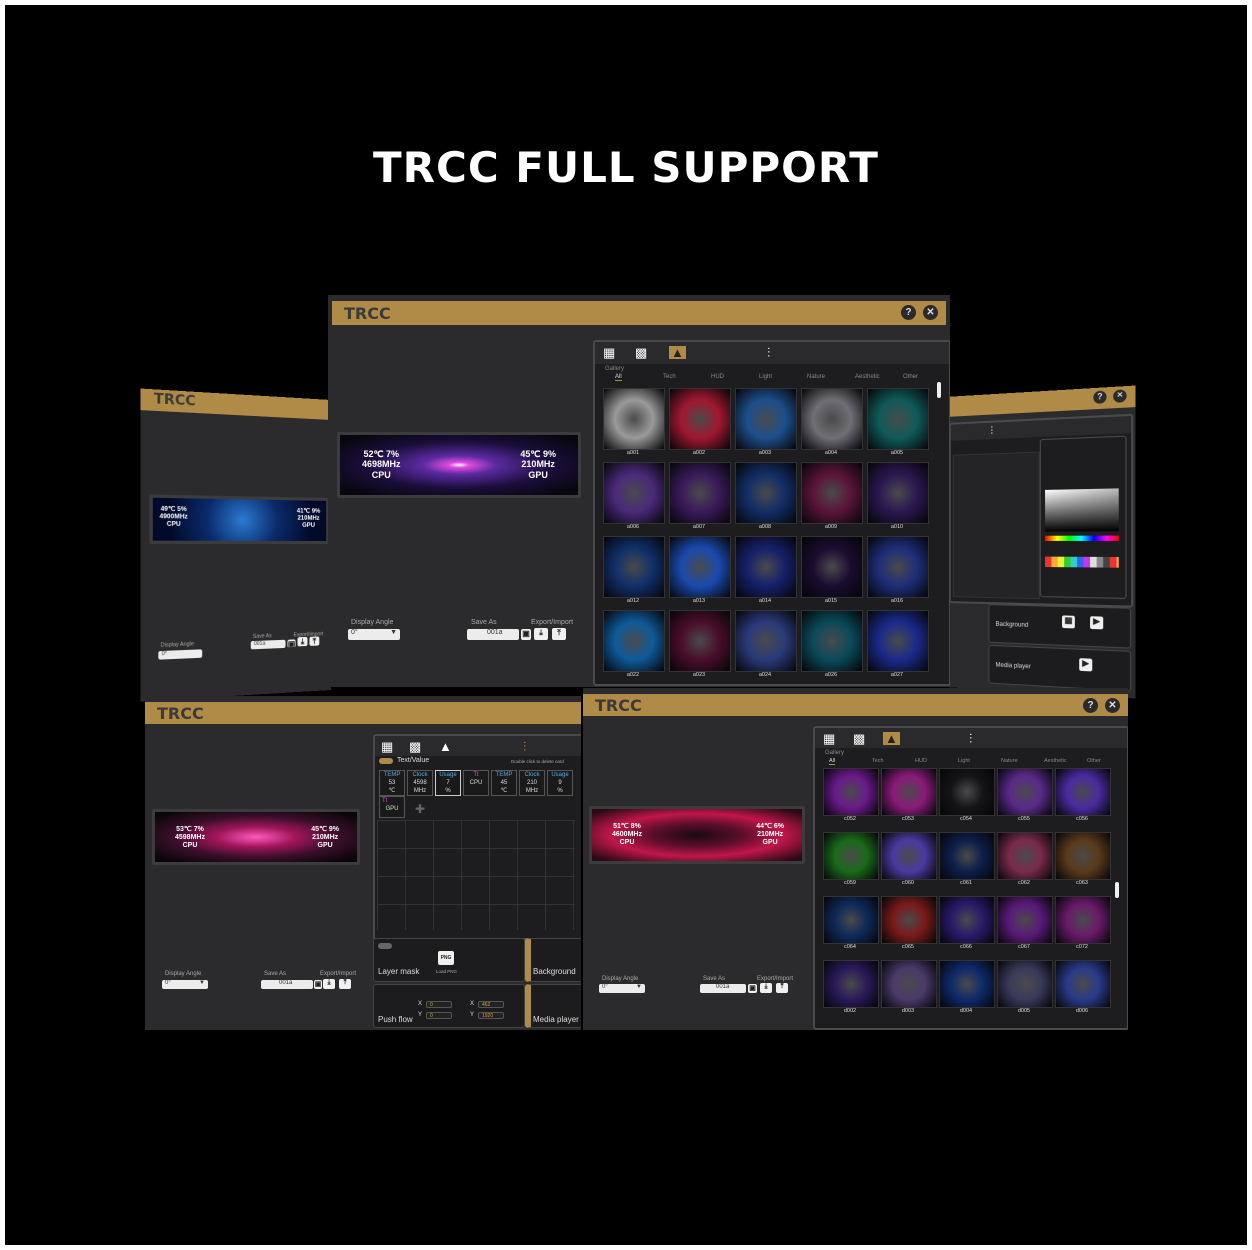  What do you see at coordinates (1097, 623) in the screenshot?
I see `load-video-icon: ▶` at bounding box center [1097, 623].